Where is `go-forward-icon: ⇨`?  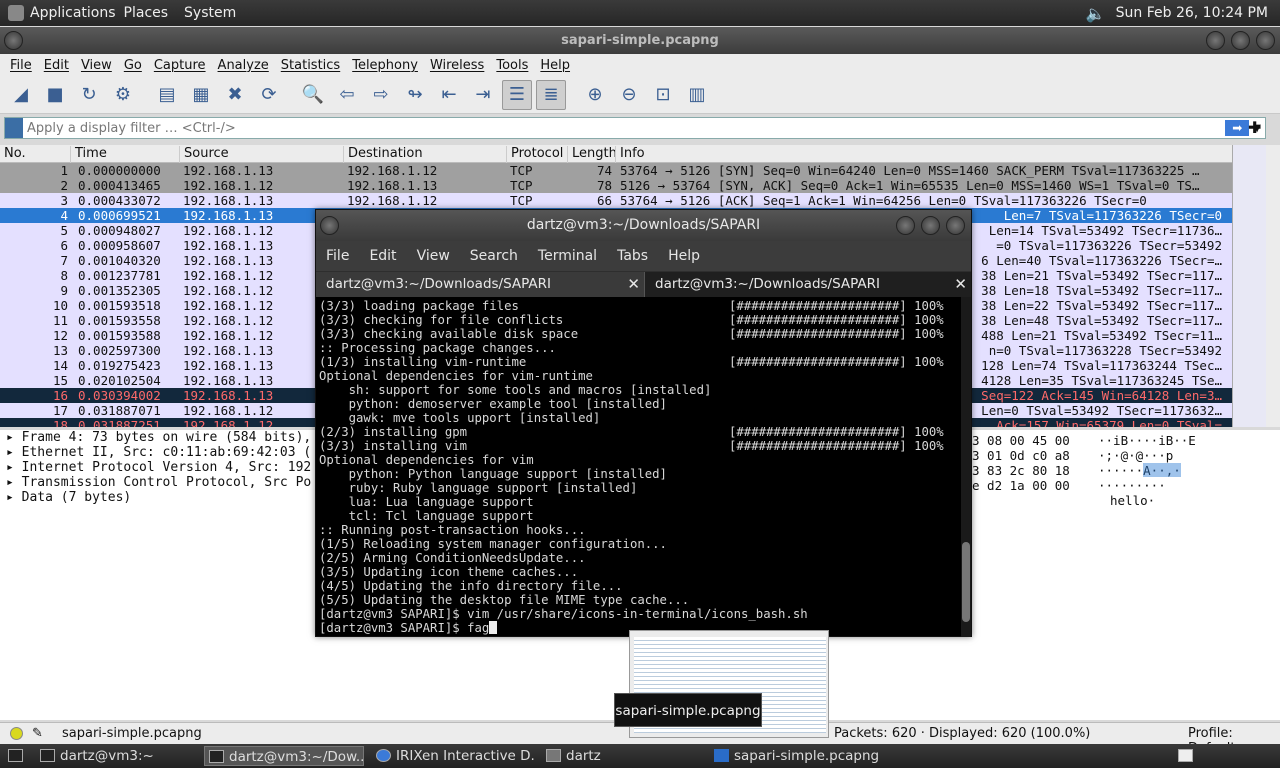 go-forward-icon: ⇨ is located at coordinates (381, 95).